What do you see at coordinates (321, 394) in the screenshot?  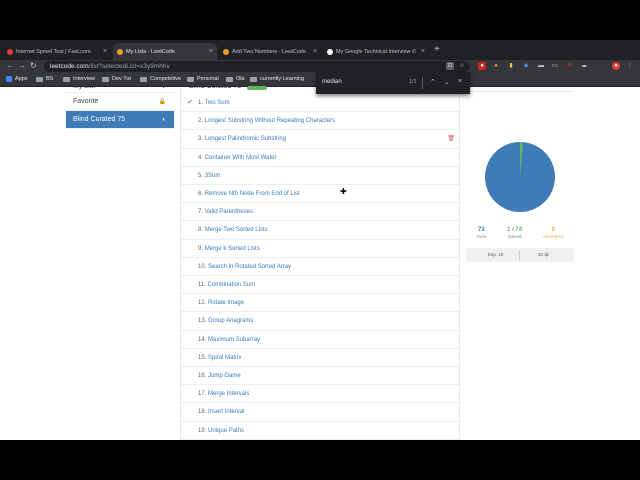 I see `question-row: 17. Merge Intervals` at bounding box center [321, 394].